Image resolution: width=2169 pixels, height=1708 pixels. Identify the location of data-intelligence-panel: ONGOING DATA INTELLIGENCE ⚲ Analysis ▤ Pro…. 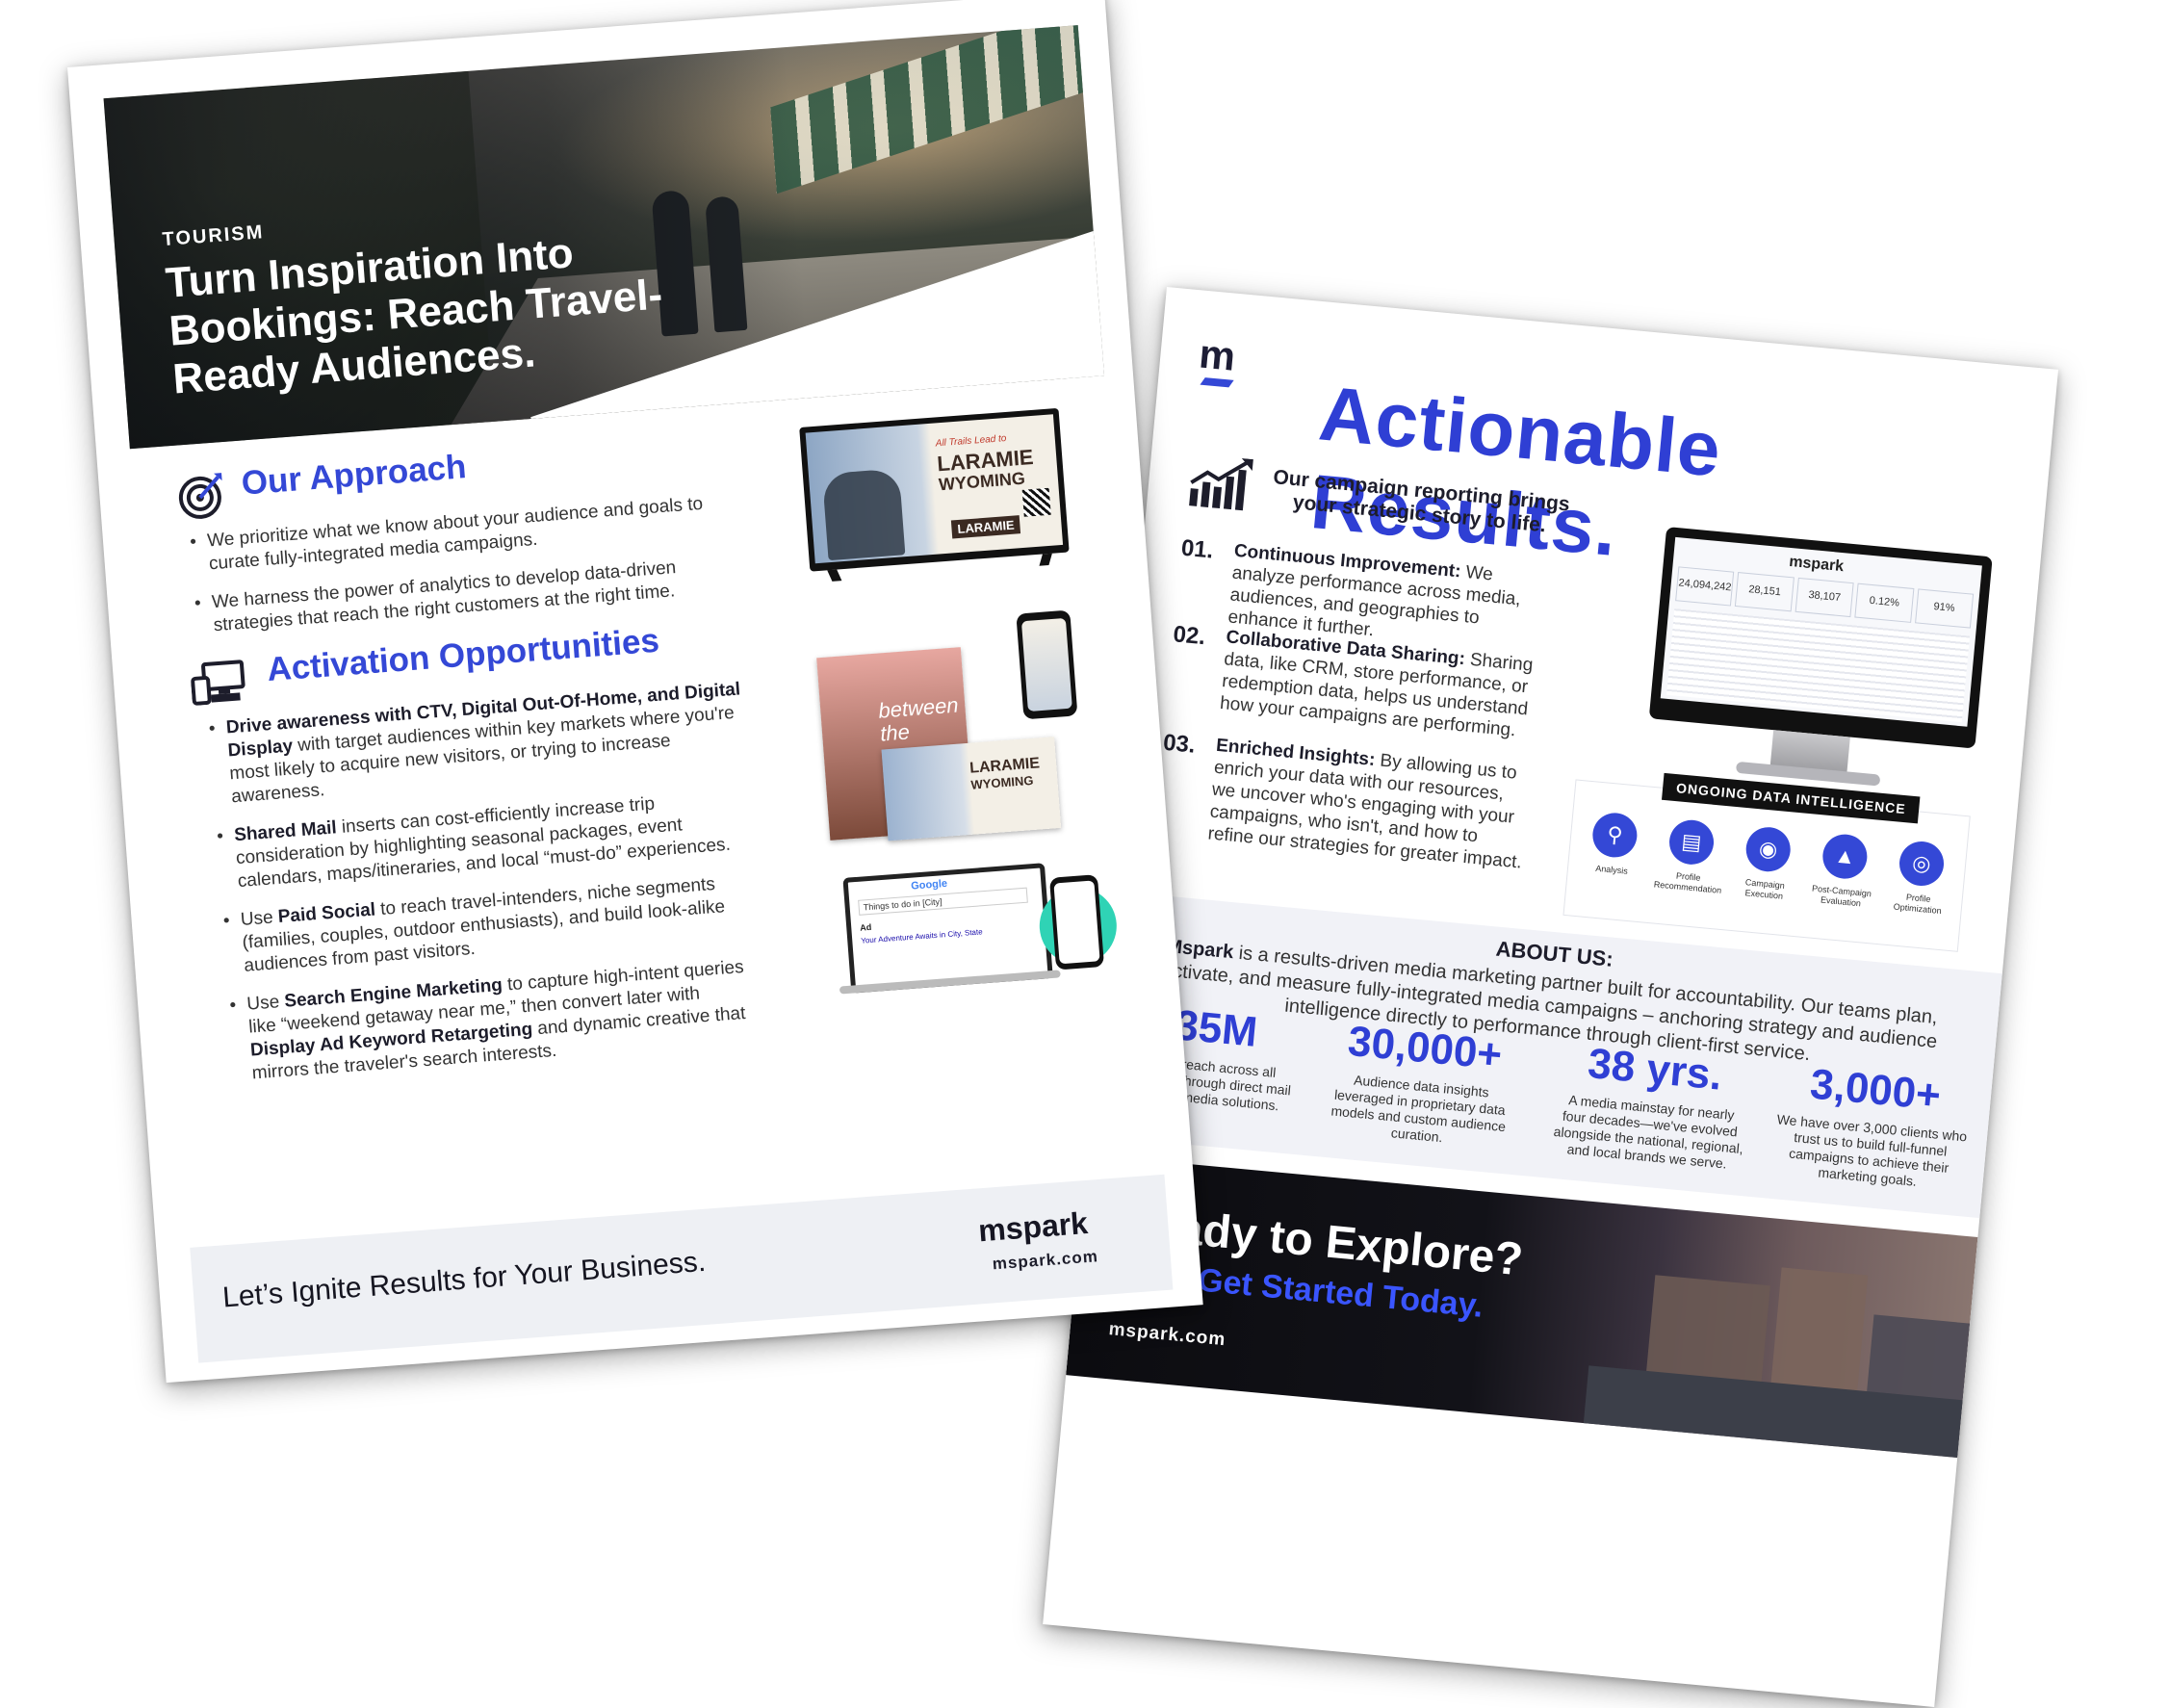
(1766, 862).